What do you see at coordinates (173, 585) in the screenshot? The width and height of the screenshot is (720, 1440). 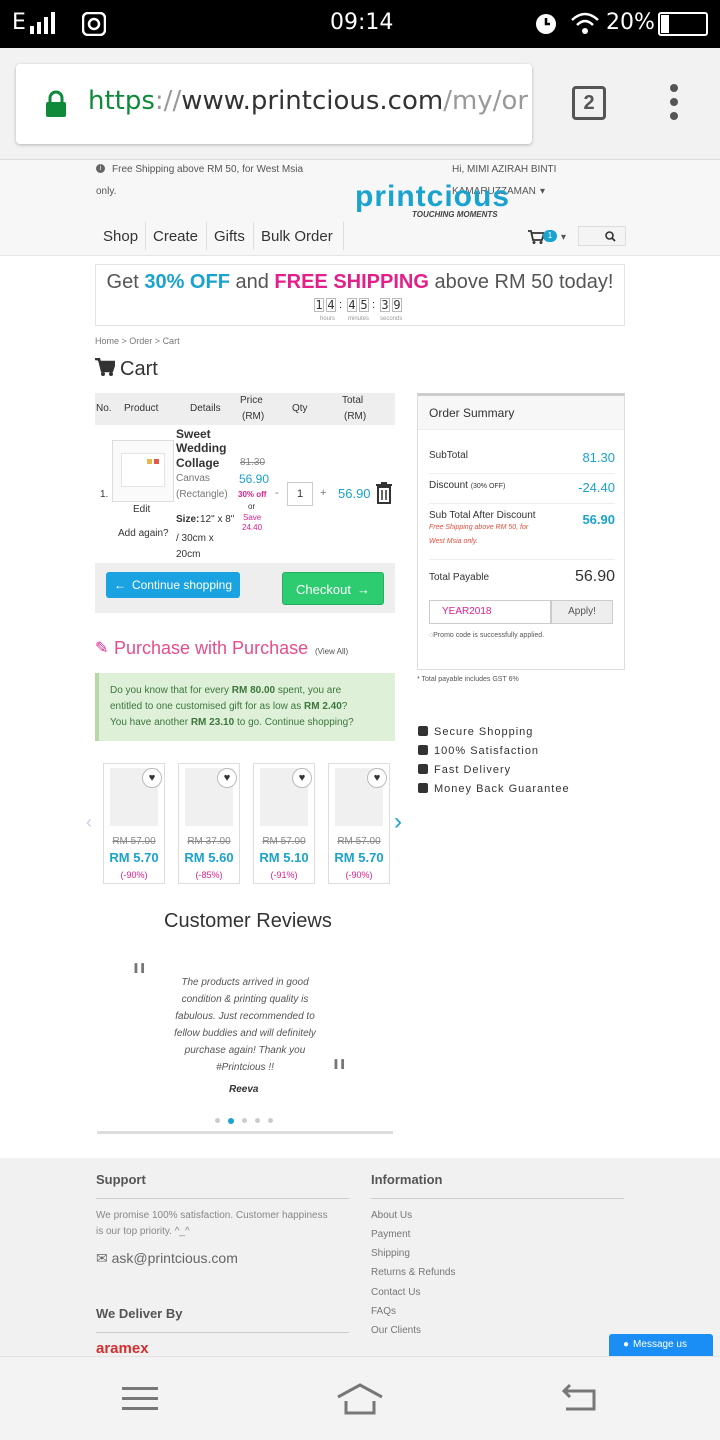 I see `continue-shopping-button: ← Continue shopping` at bounding box center [173, 585].